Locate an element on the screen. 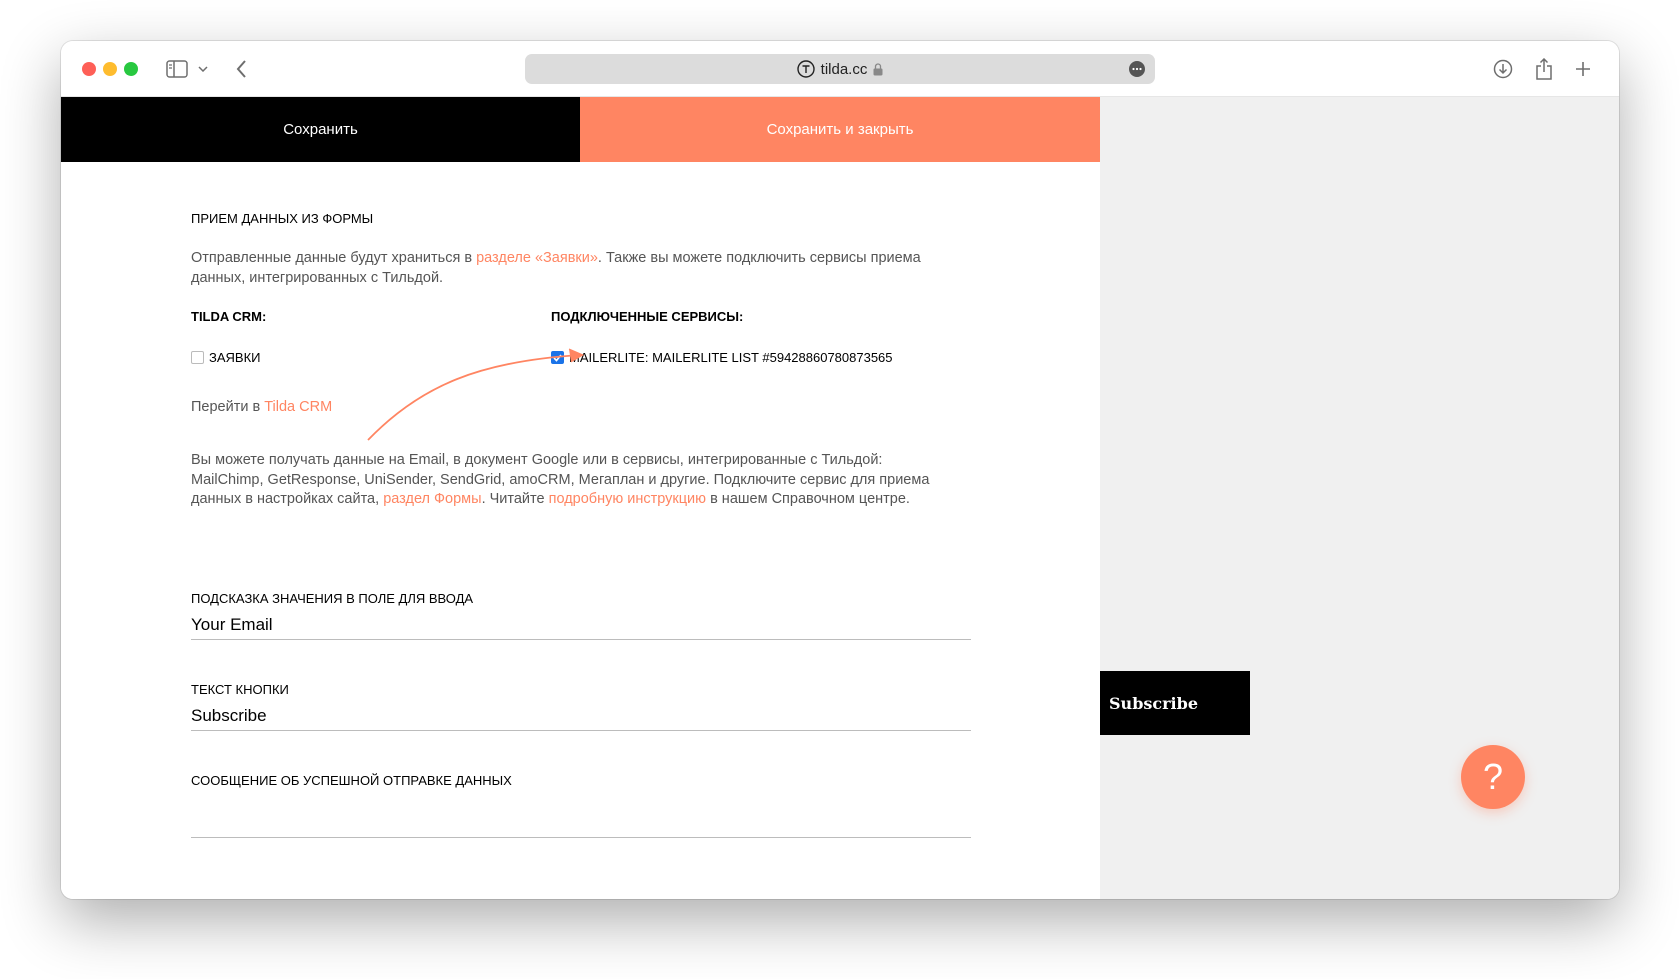  placeholder-field-label: ПОДСКАЗКА ЗНАЧЕНИЯ В ПОЛЕ ДЛЯ ВВОДА is located at coordinates (332, 598).